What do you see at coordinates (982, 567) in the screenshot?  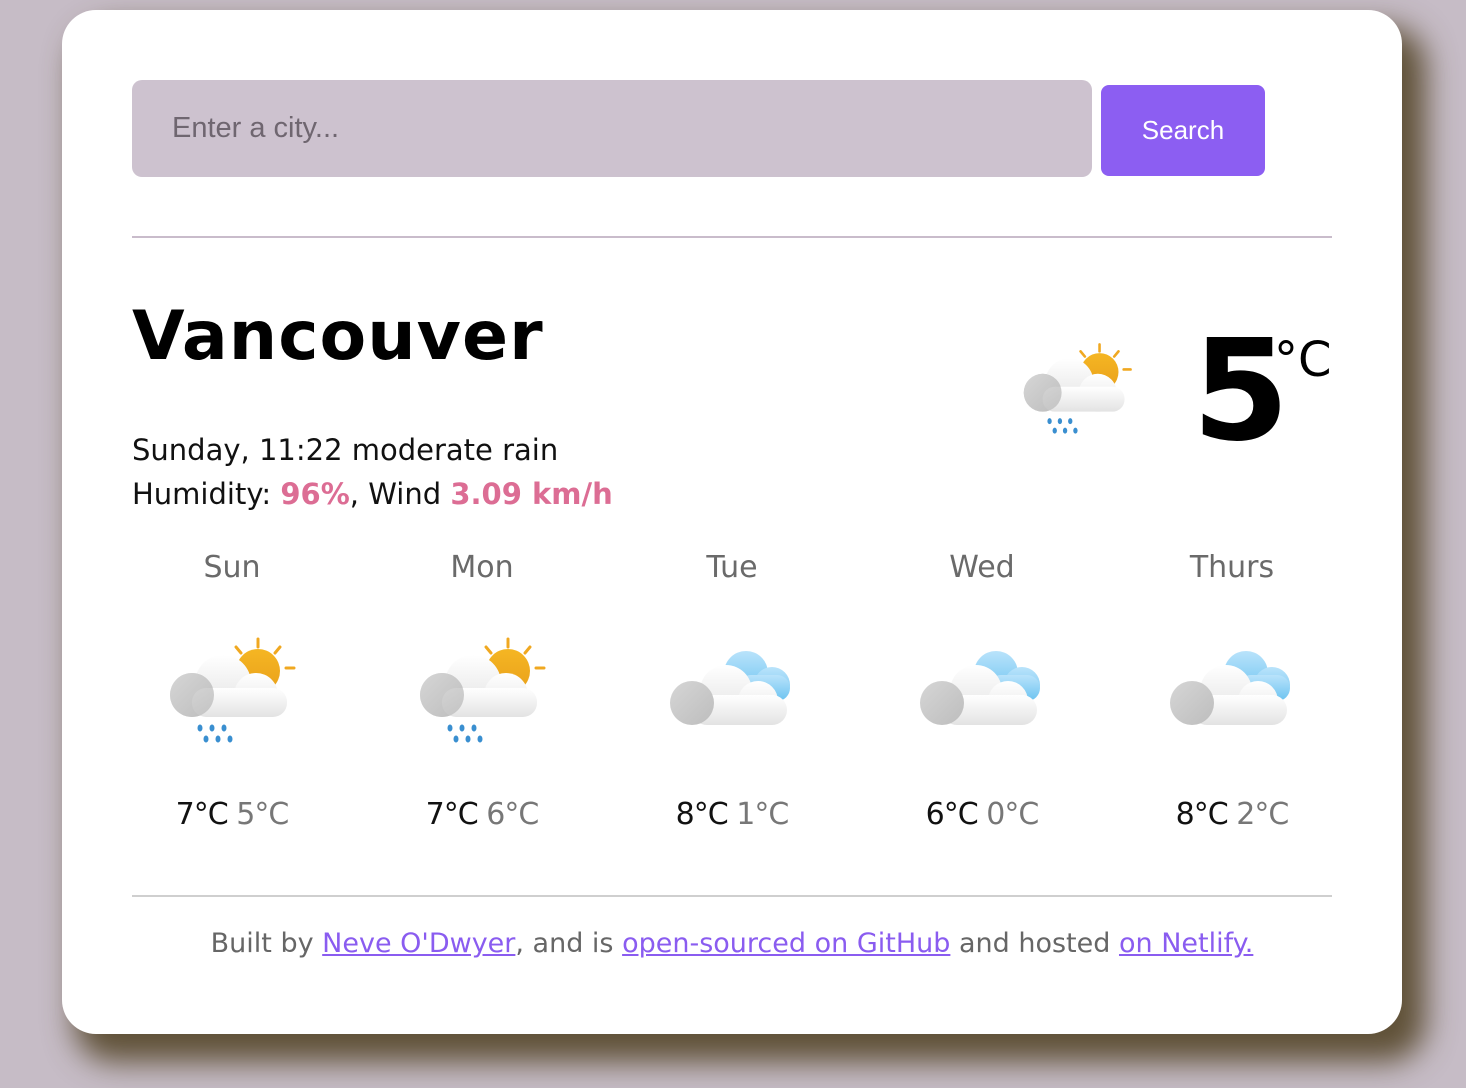 I see `forecast-day-name: Wed` at bounding box center [982, 567].